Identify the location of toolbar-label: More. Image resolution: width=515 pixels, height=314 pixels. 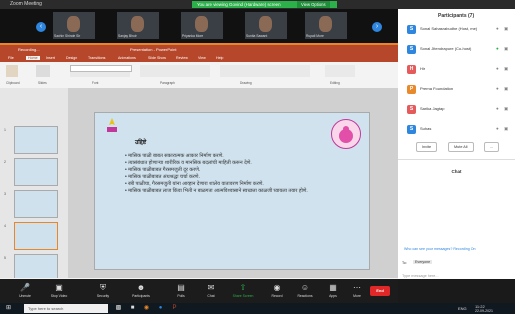
(357, 296).